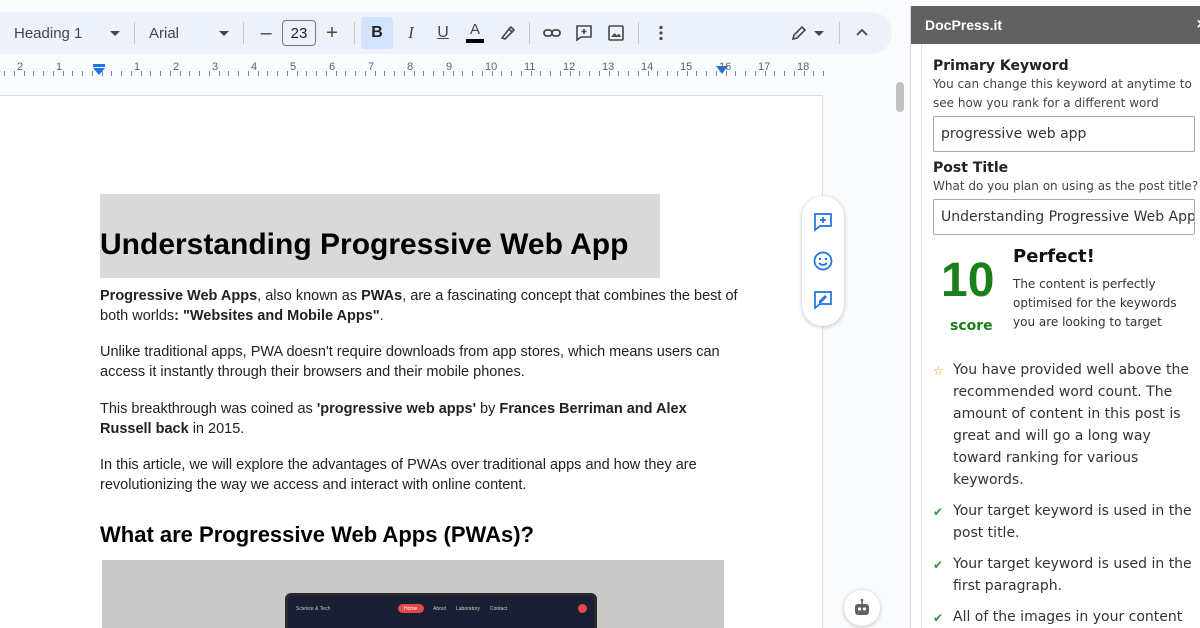  Describe the element at coordinates (254, 67) in the screenshot. I see `ruler-number: 4` at that location.